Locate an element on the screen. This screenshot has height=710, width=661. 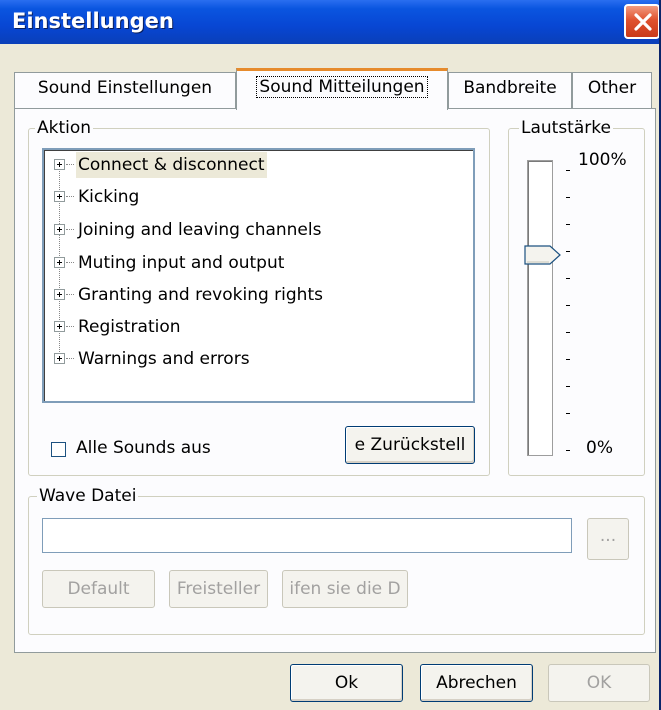
close-button is located at coordinates (641, 21).